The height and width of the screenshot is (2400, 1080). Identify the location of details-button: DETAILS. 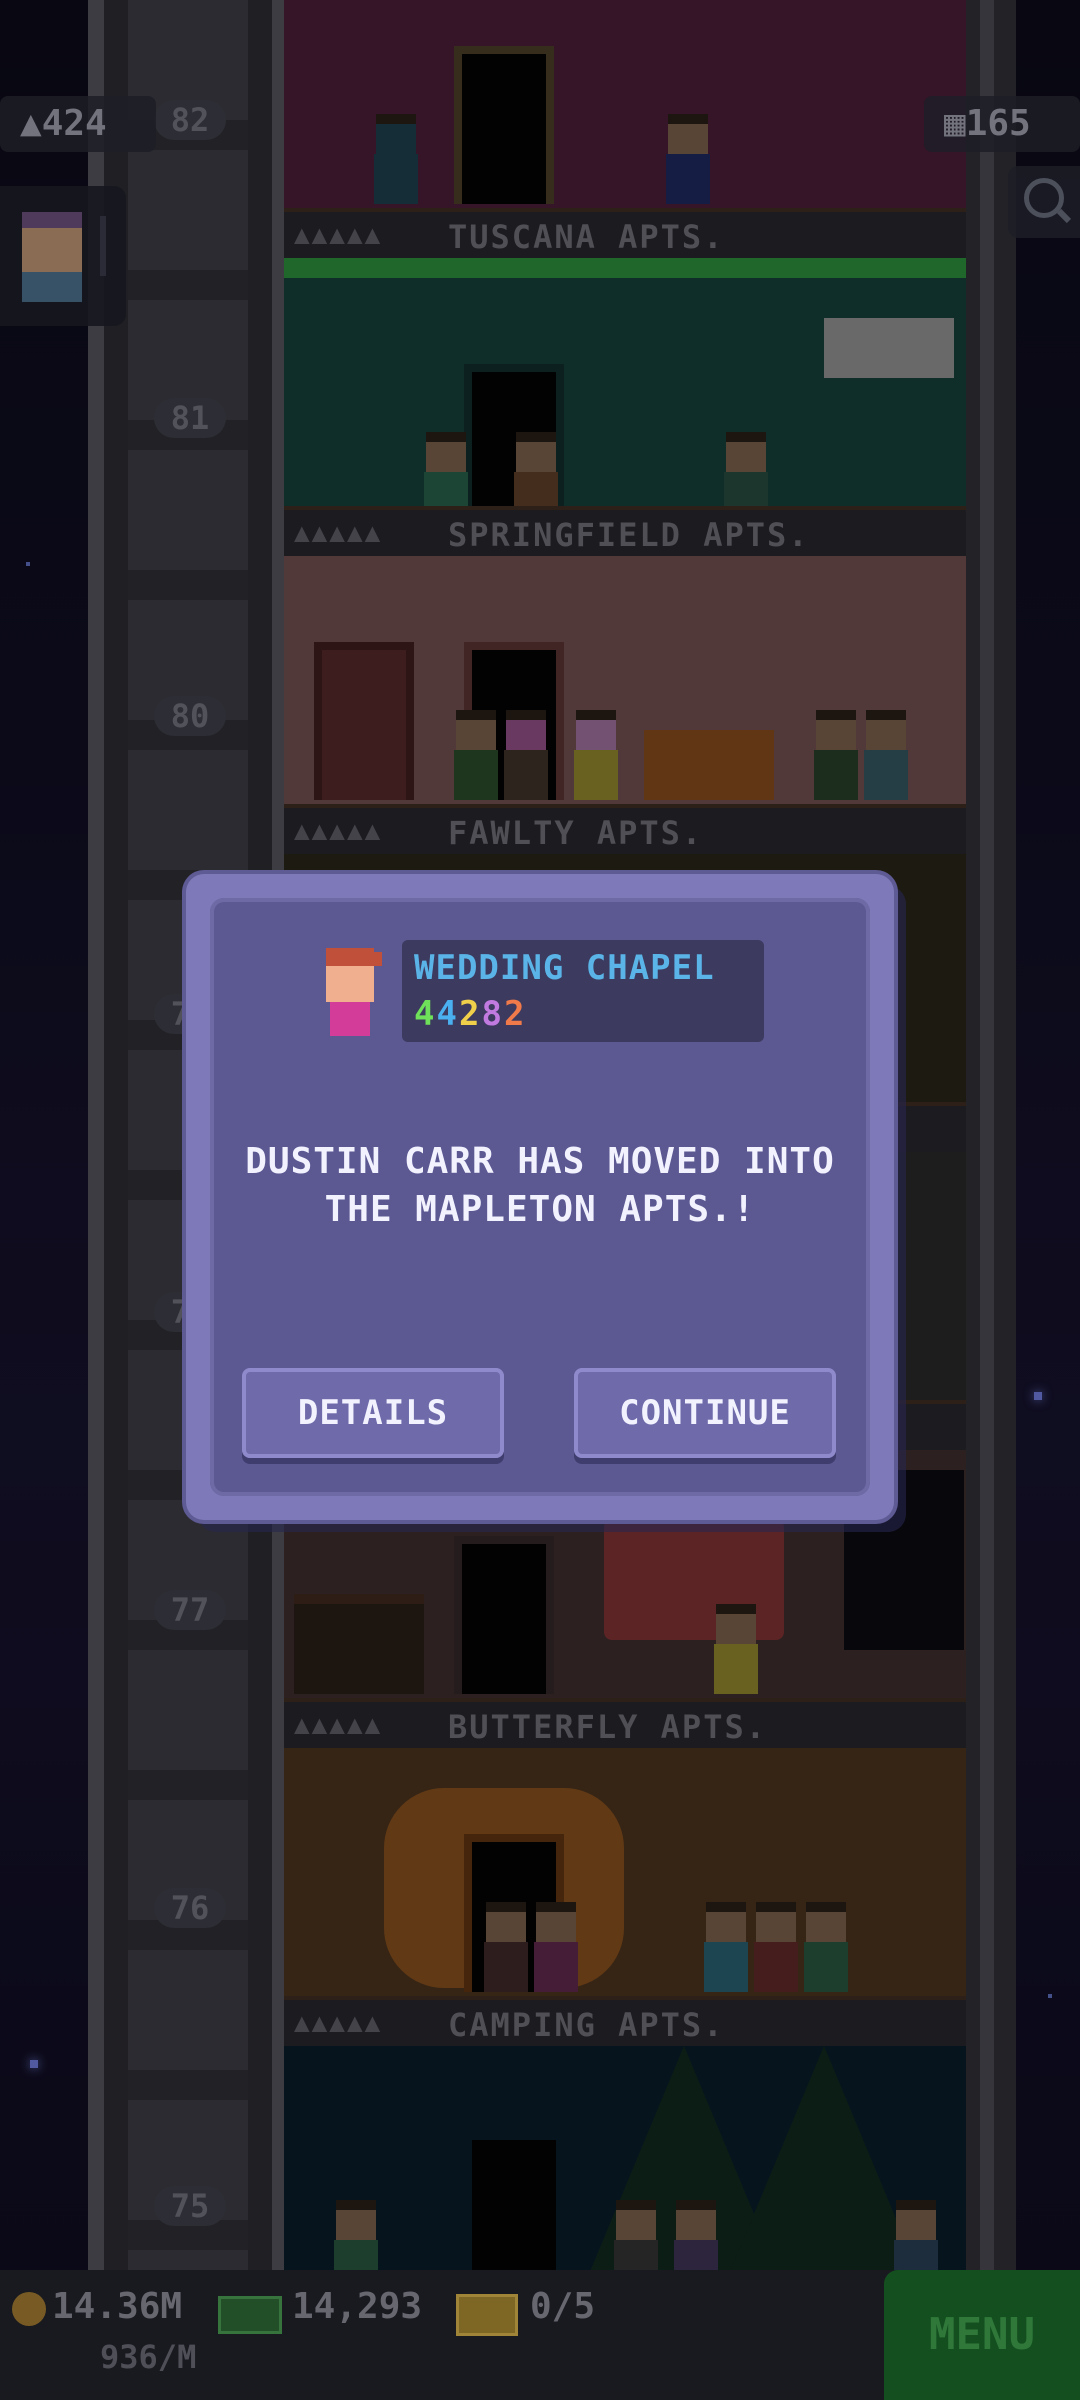
(373, 1413).